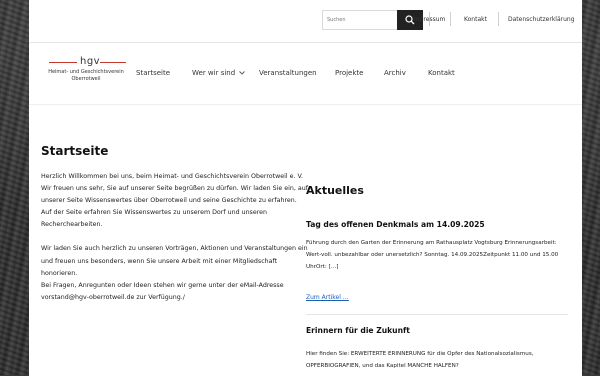 The width and height of the screenshot is (600, 376). I want to click on top-utility-bar: Impressum Kontakt Datenschutzerklärung, so click(305, 21).